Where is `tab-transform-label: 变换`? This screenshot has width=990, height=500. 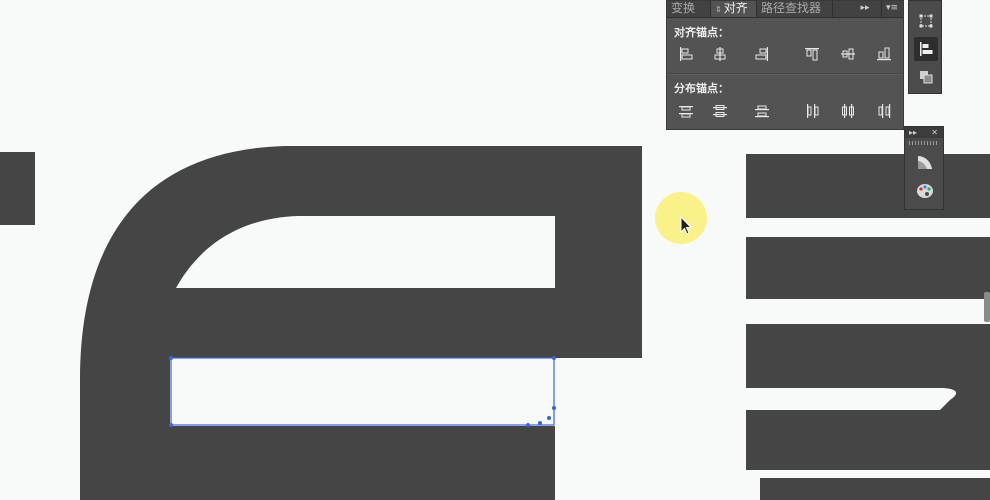 tab-transform-label: 变换 is located at coordinates (683, 8).